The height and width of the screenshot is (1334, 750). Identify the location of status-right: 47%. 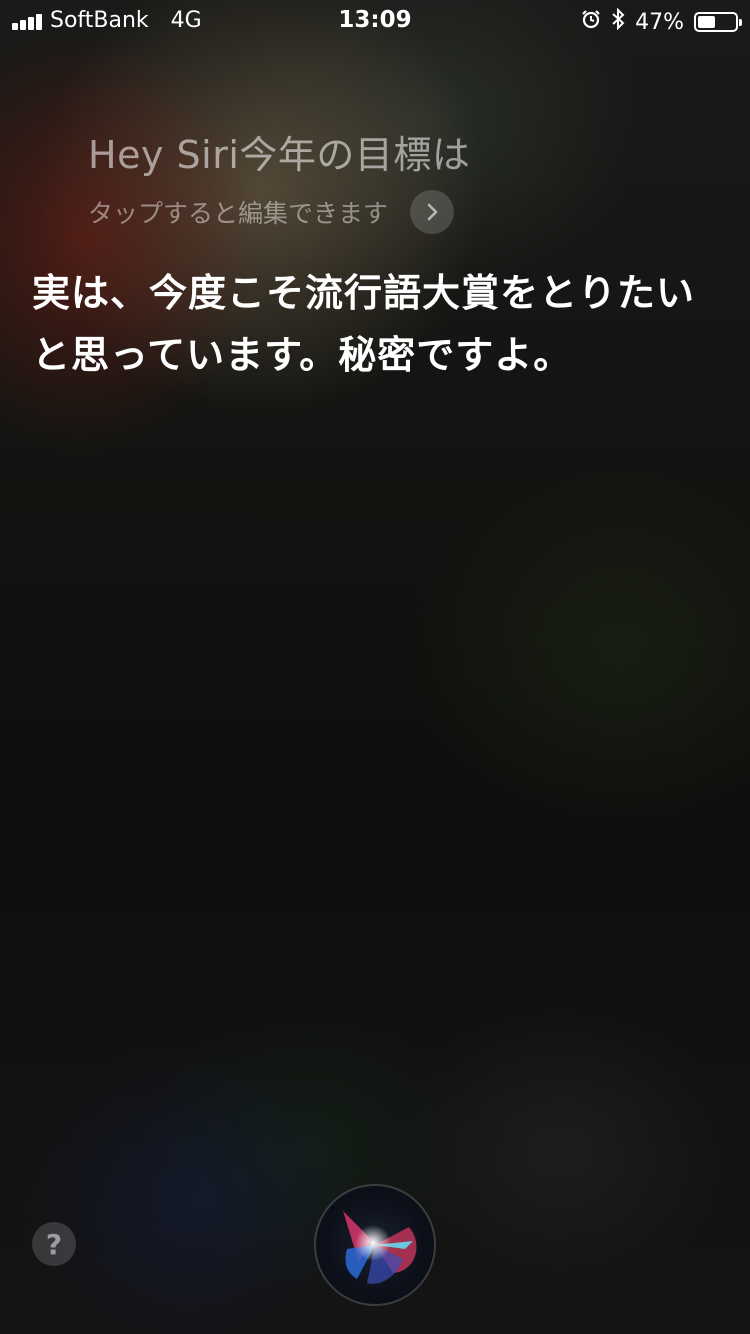
(661, 21).